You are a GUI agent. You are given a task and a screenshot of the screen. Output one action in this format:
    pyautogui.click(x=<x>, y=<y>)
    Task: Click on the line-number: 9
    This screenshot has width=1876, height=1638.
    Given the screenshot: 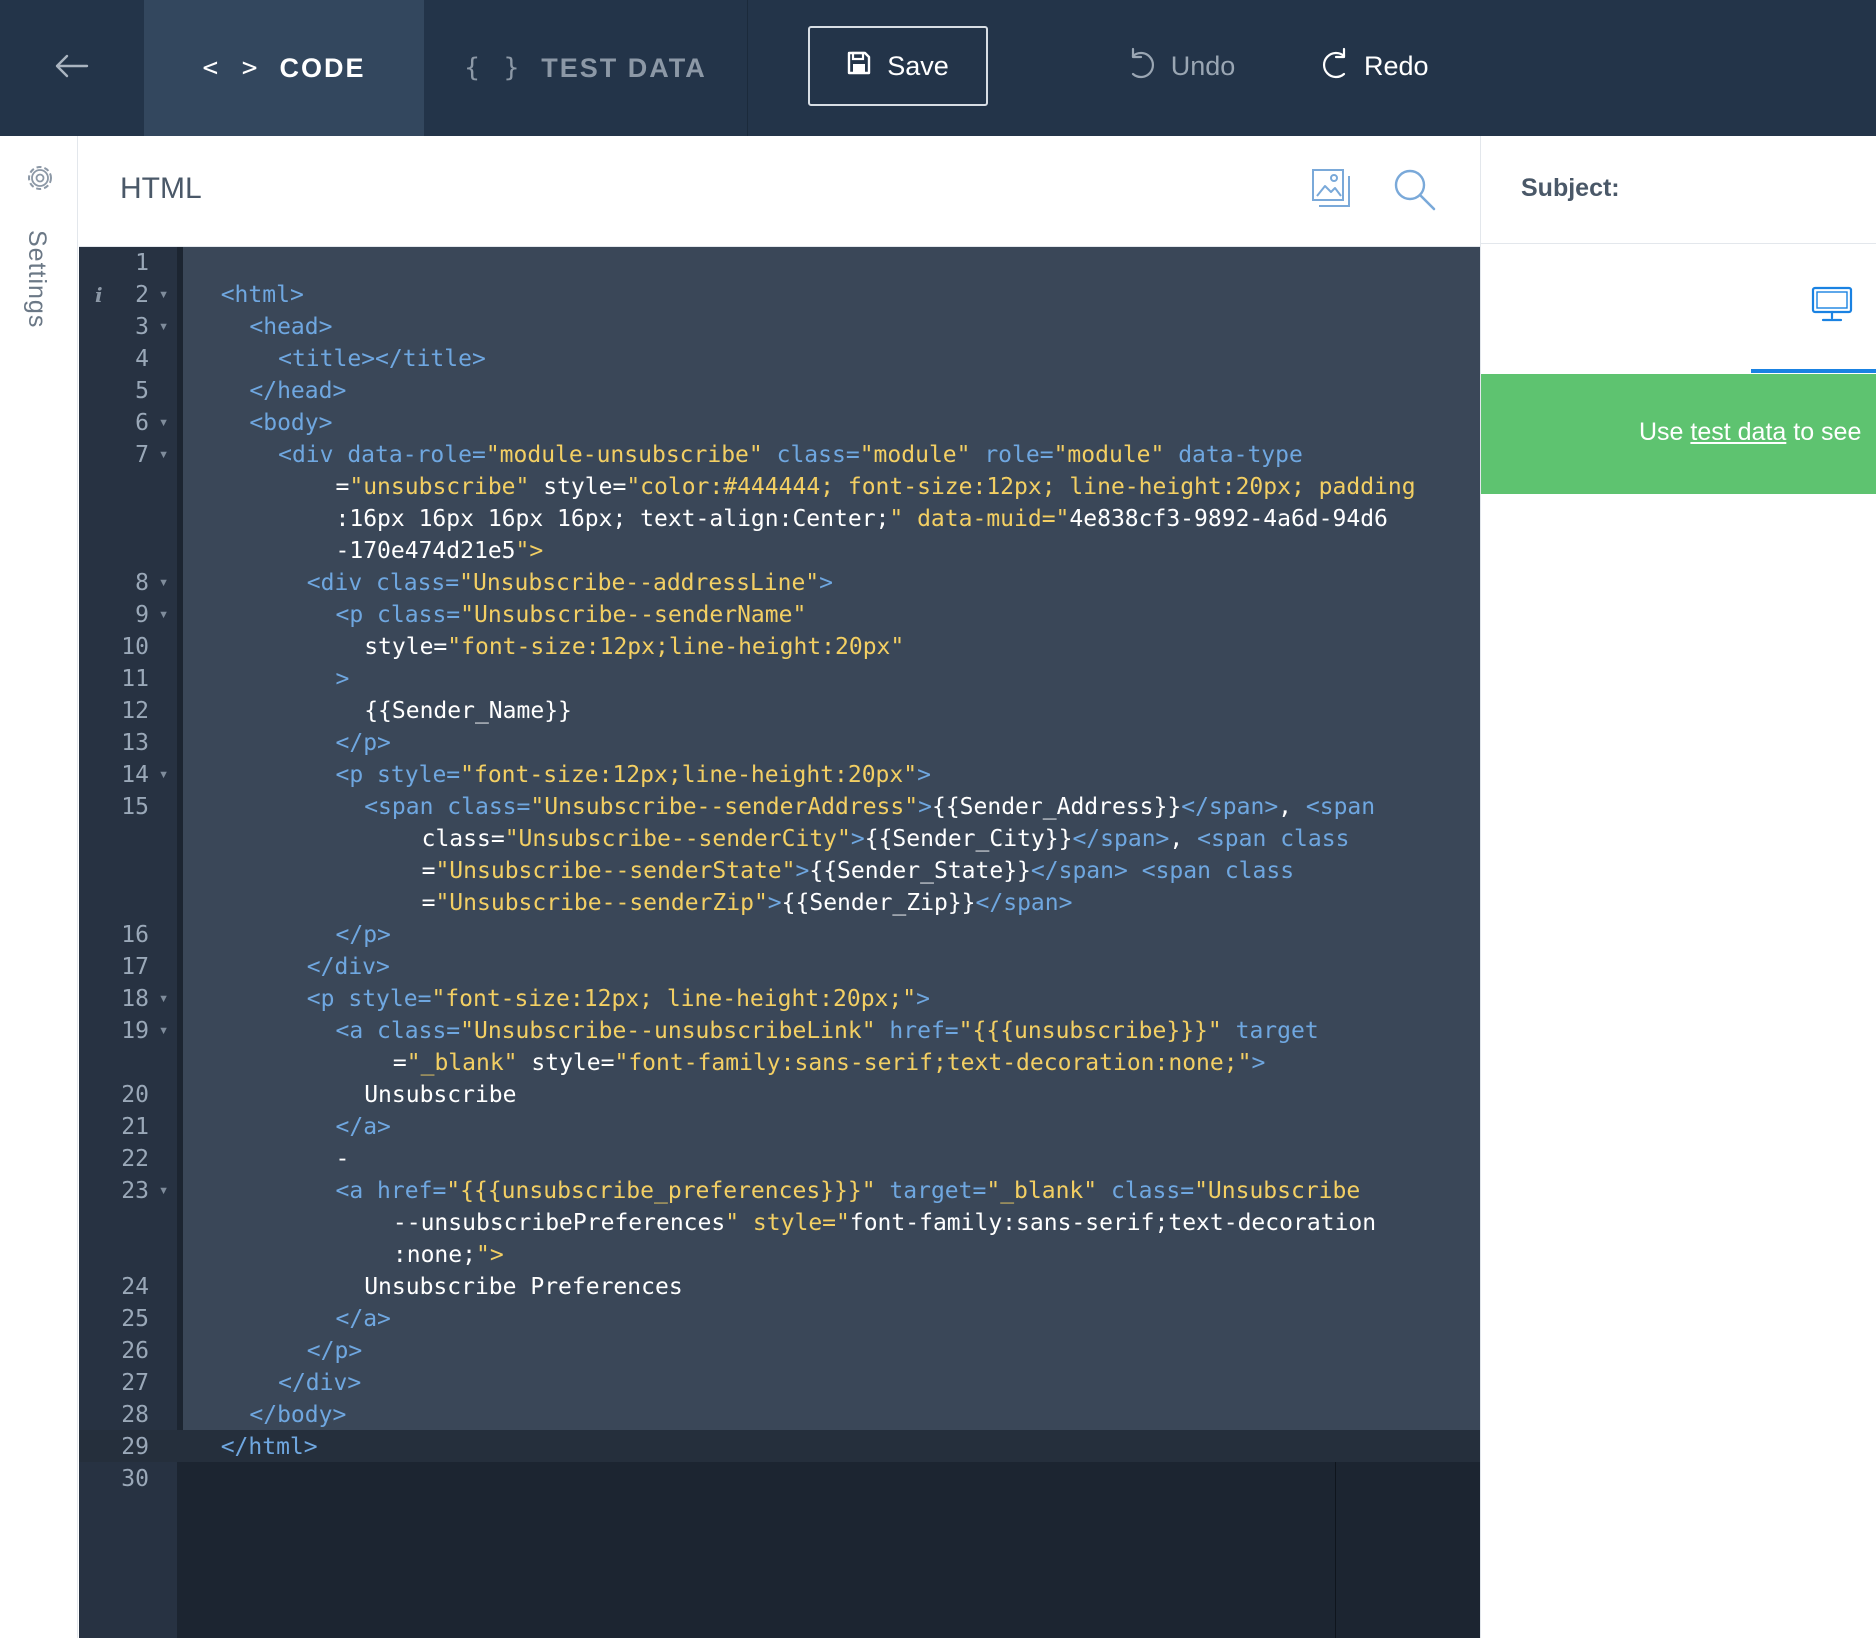 What is the action you would take?
    pyautogui.click(x=142, y=615)
    